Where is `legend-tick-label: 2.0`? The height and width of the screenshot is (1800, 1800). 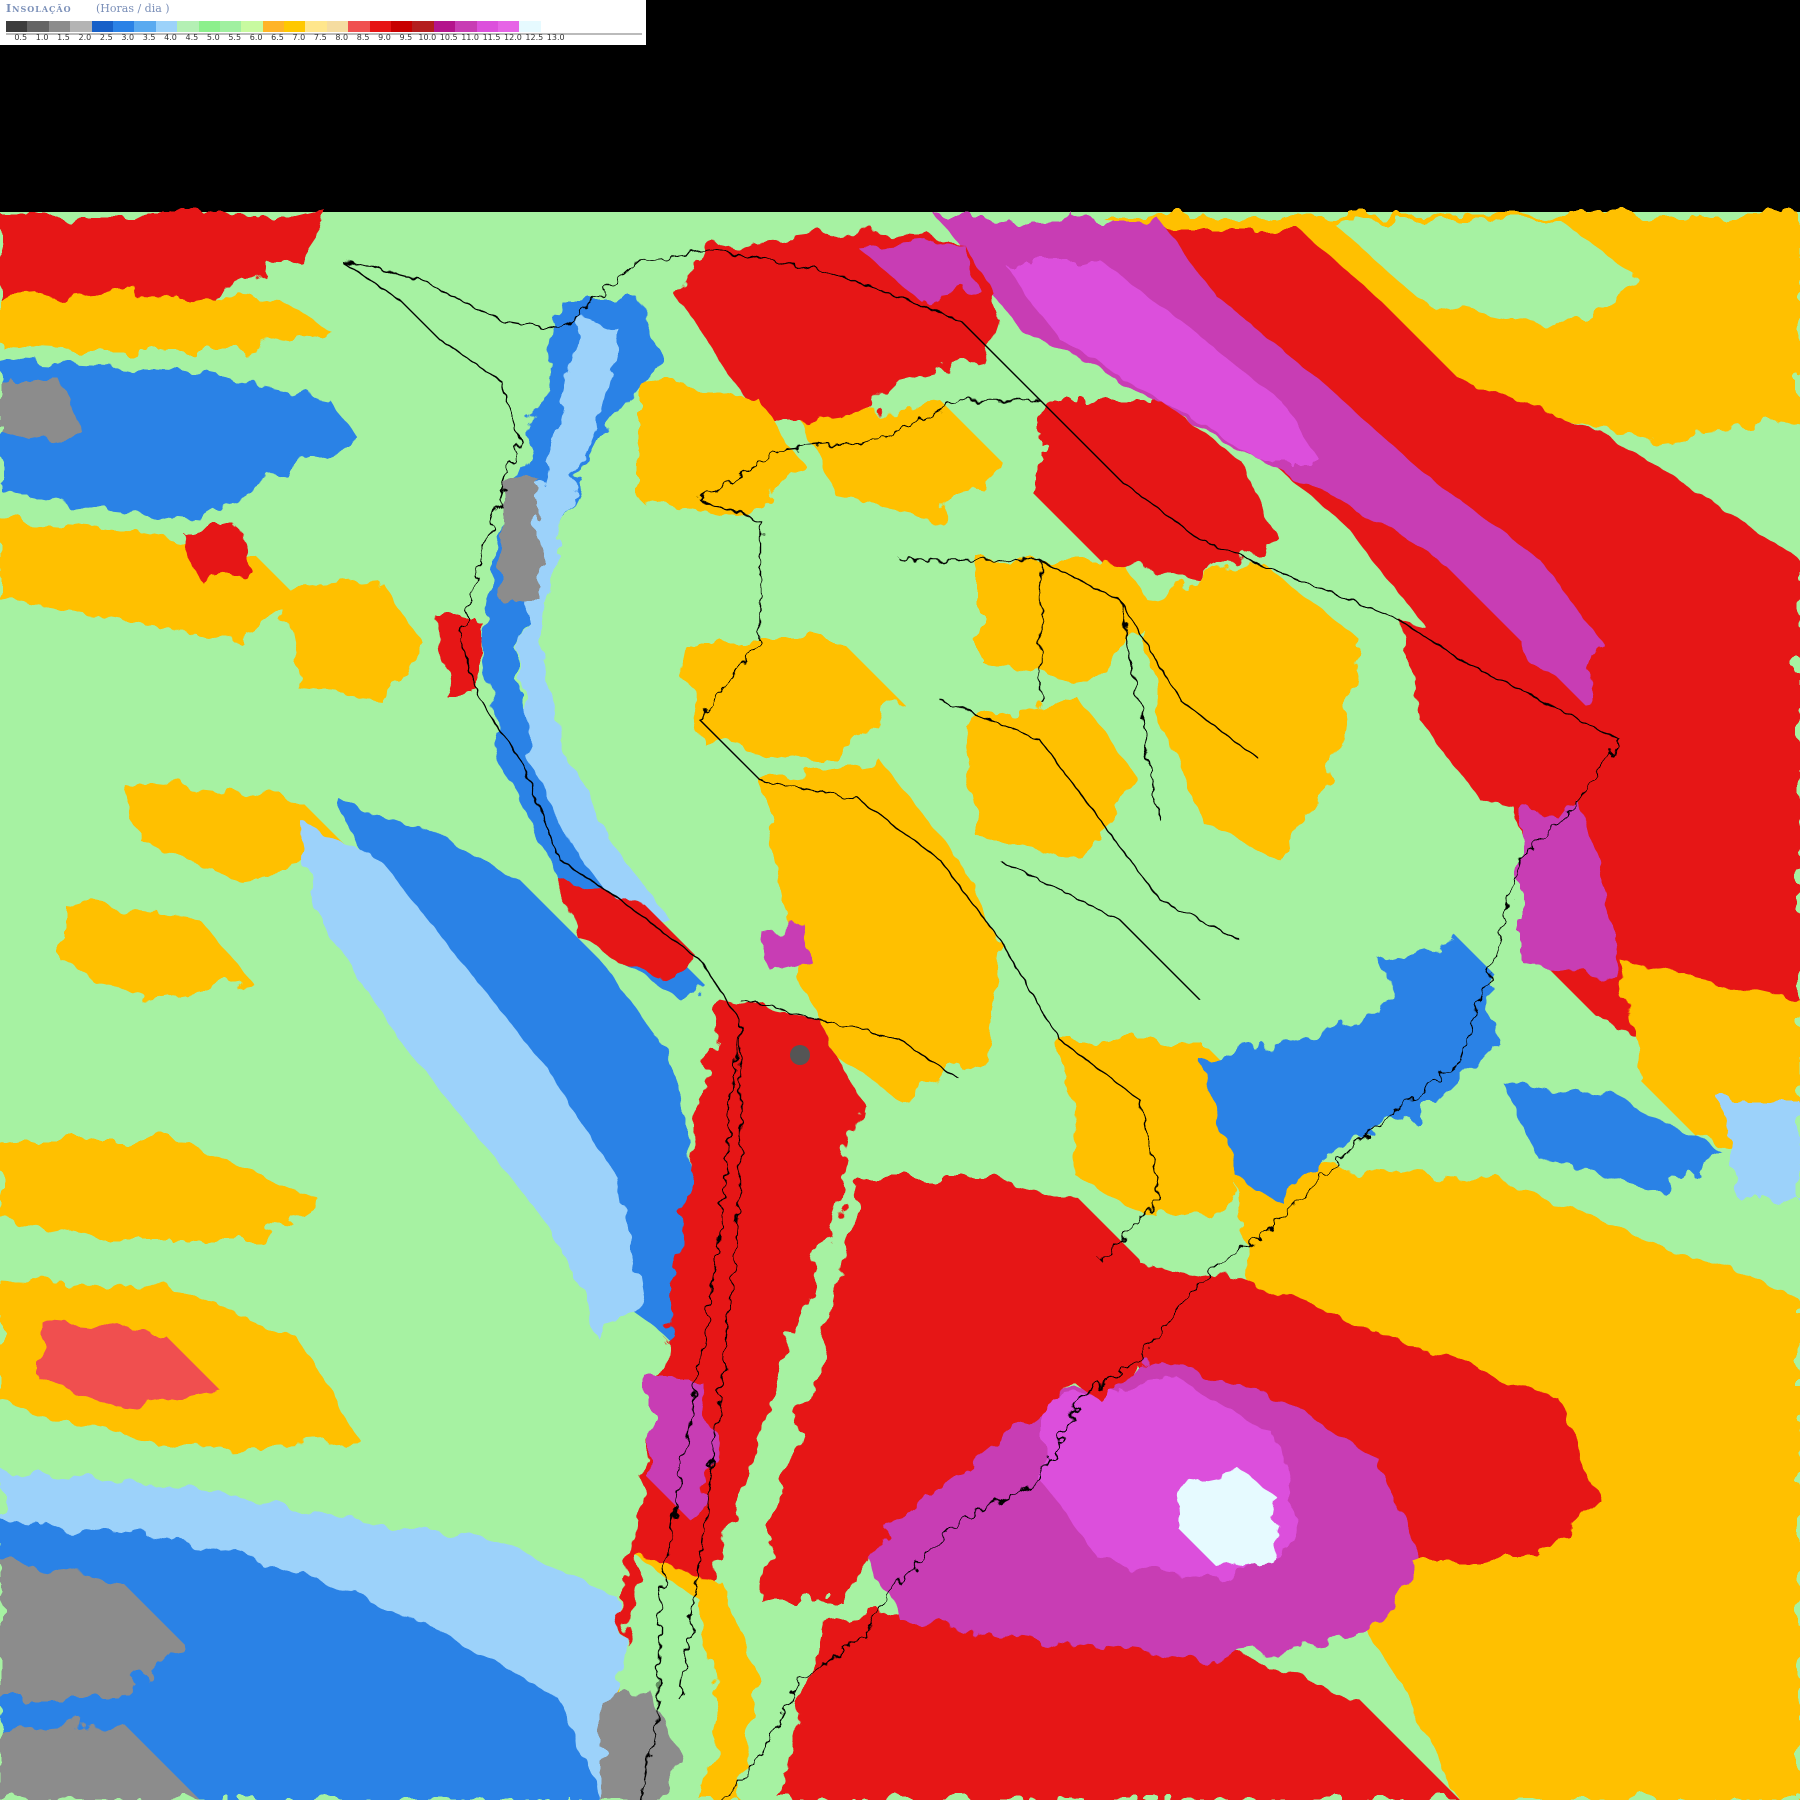 legend-tick-label: 2.0 is located at coordinates (85, 37).